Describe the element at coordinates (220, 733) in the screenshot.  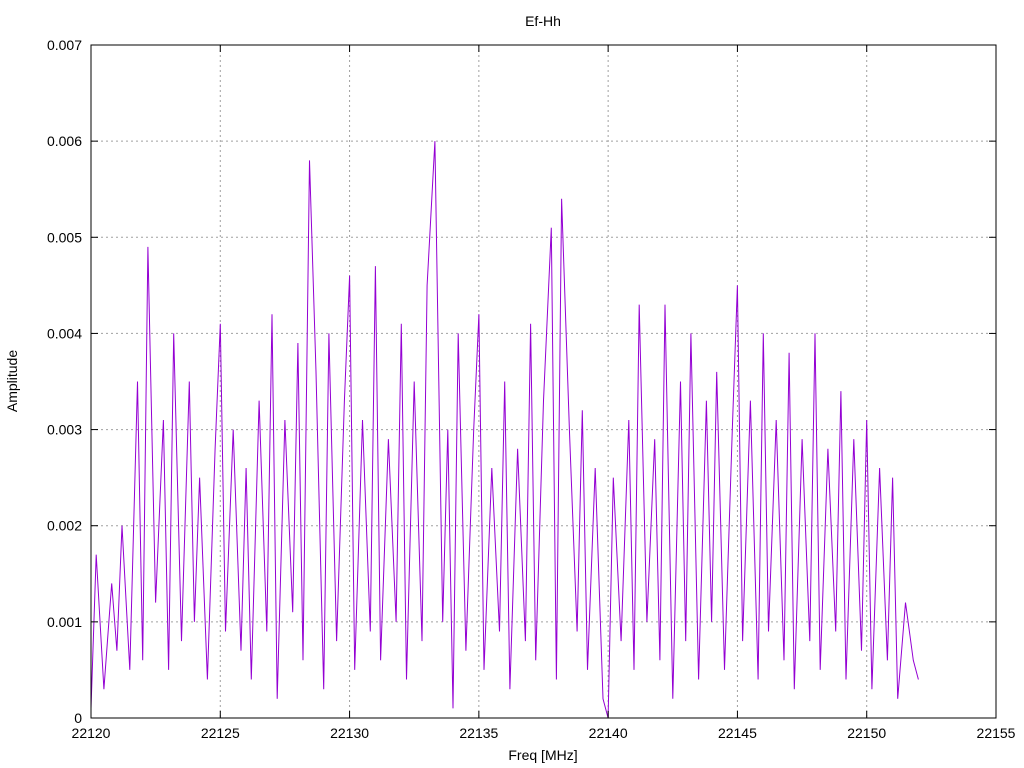
I see `x-tick-label: 22125` at that location.